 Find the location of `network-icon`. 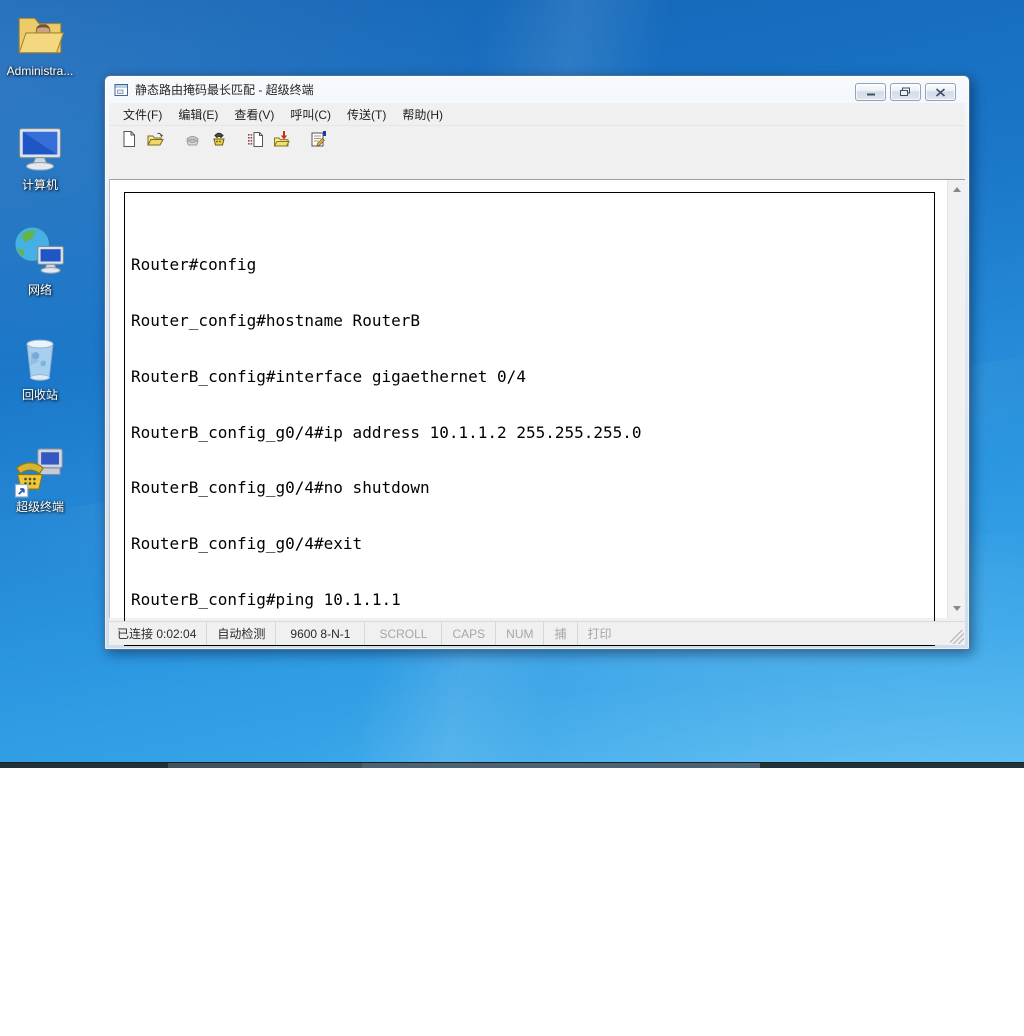

network-icon is located at coordinates (39, 250).